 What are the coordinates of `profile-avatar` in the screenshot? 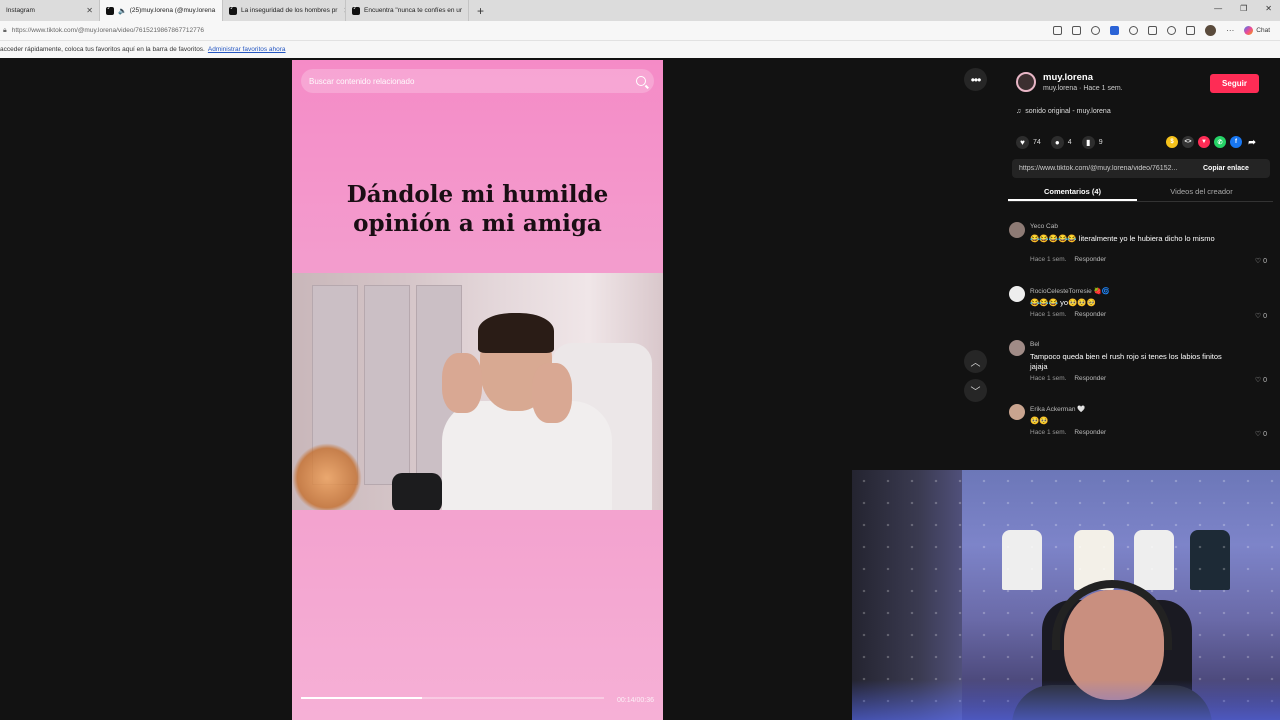 It's located at (1211, 30).